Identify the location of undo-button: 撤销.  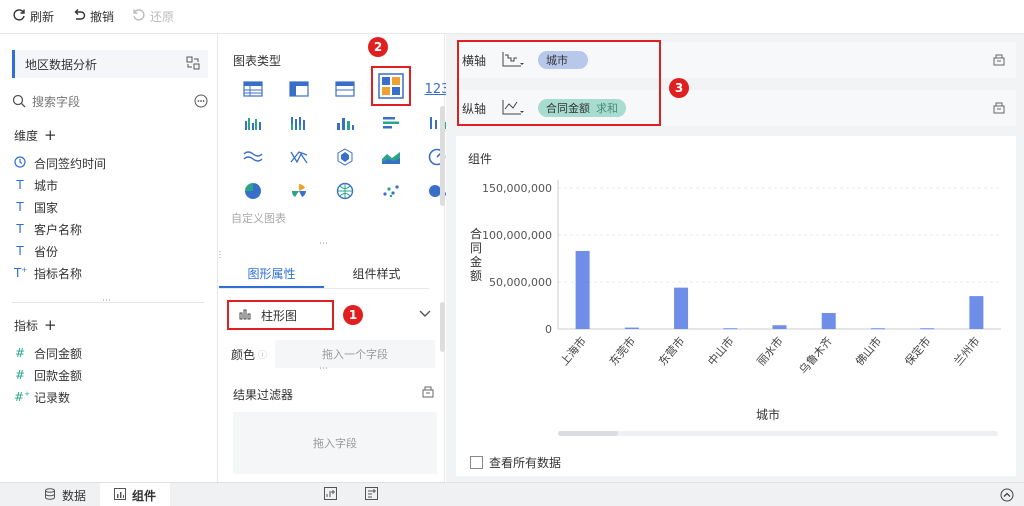
(93, 16).